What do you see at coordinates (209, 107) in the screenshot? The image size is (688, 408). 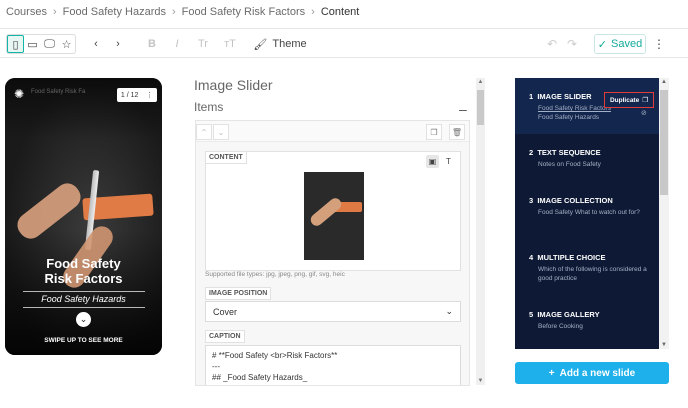 I see `items-label: Items` at bounding box center [209, 107].